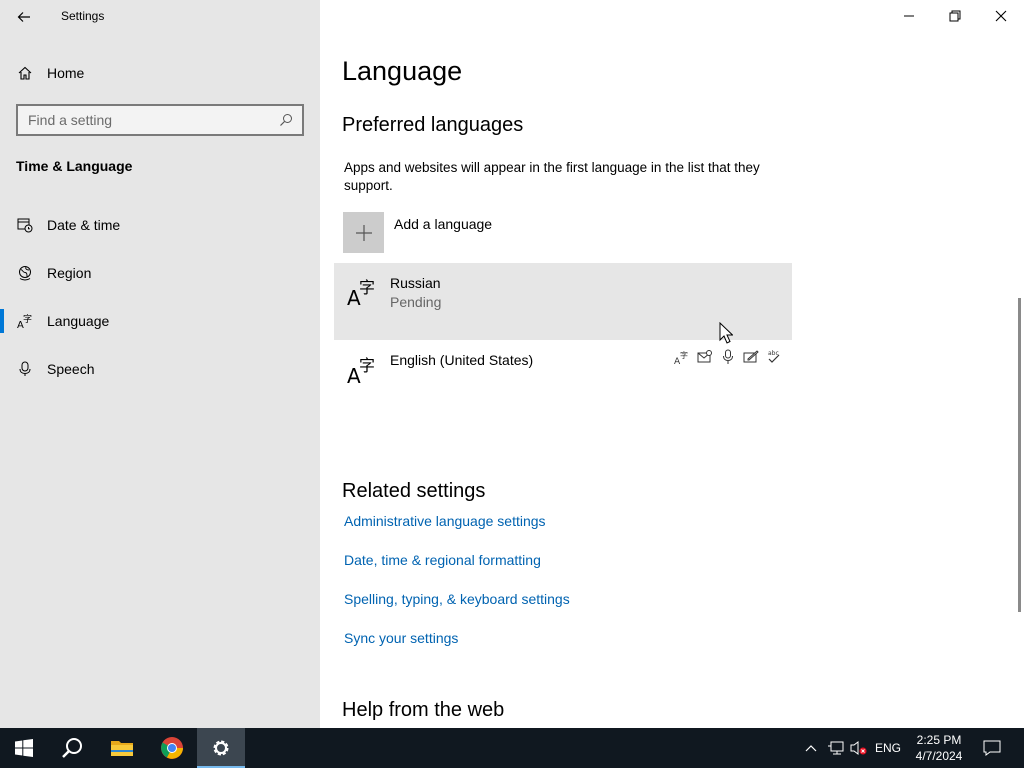  I want to click on volume-button, so click(859, 748).